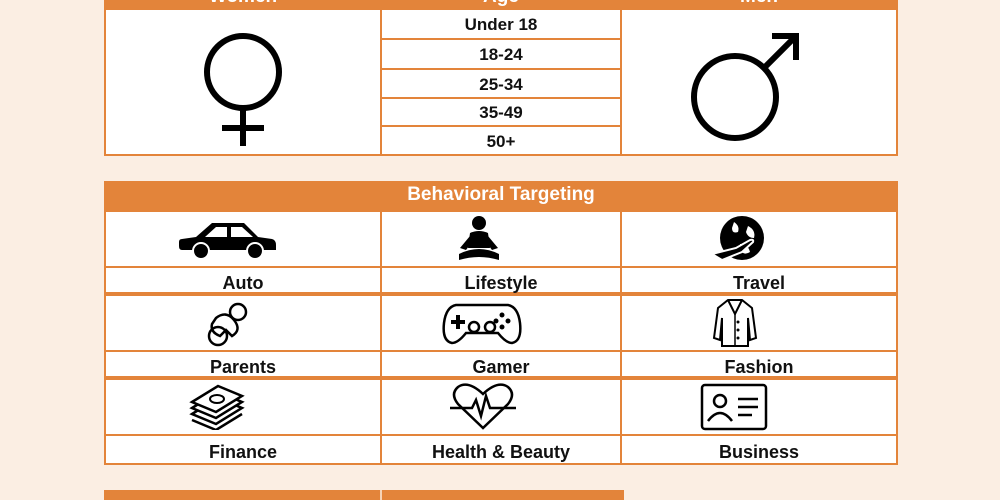 This screenshot has width=1000, height=500. What do you see at coordinates (734, 407) in the screenshot?
I see `id-card-icon` at bounding box center [734, 407].